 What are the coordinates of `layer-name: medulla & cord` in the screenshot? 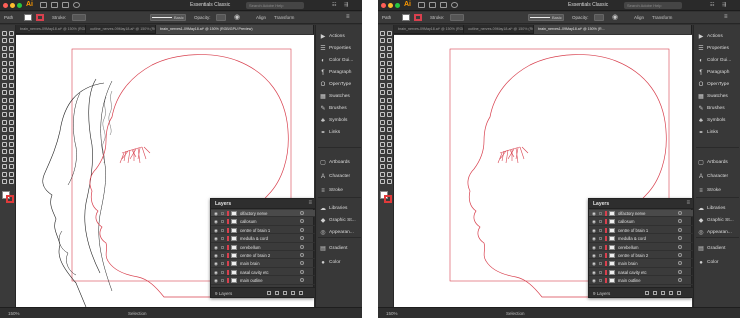 It's located at (632, 238).